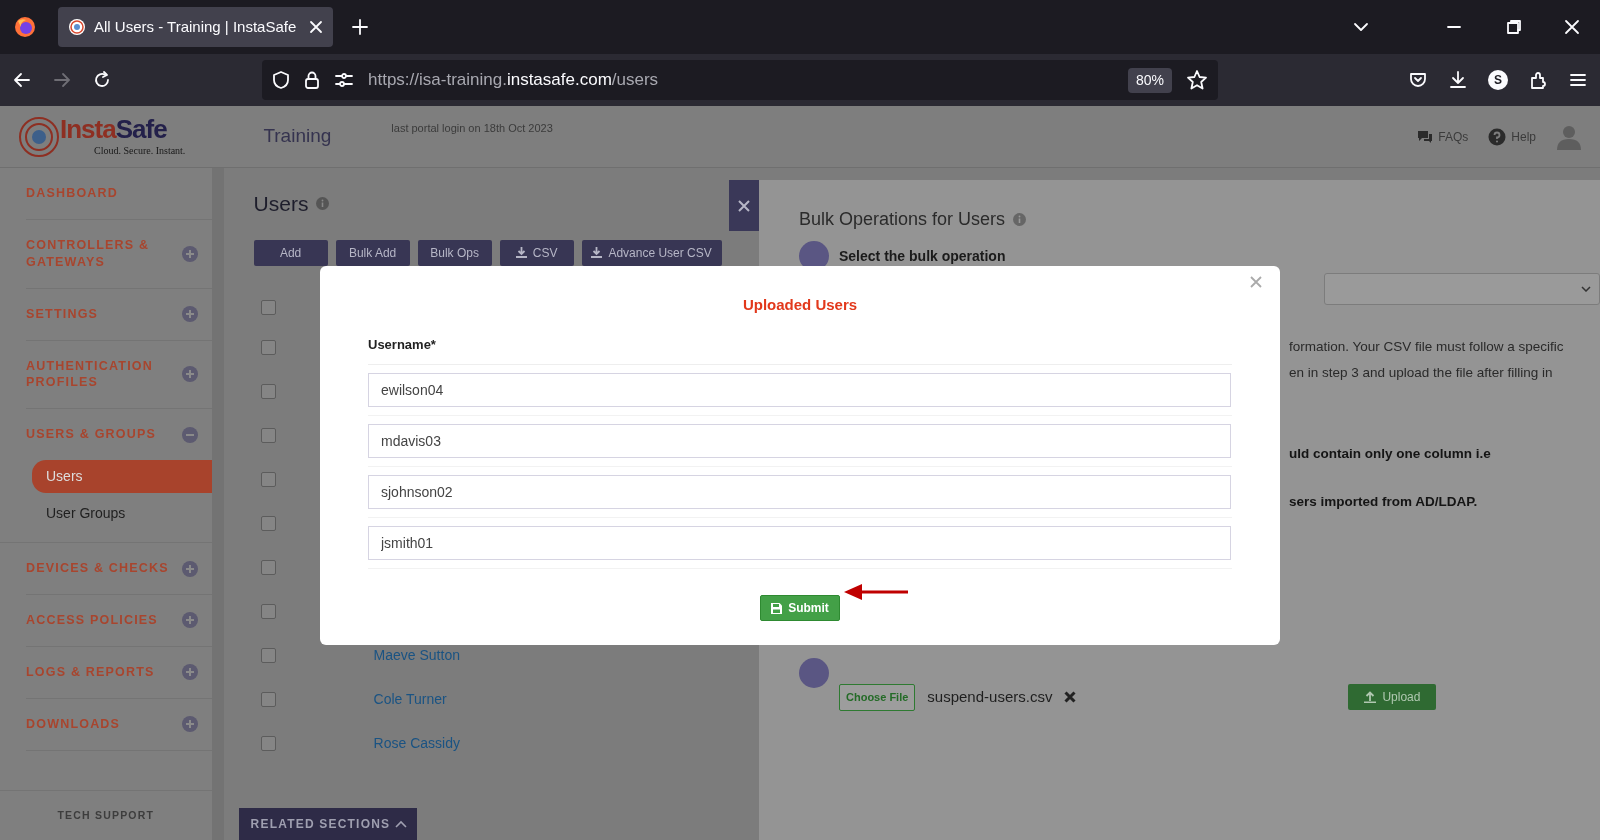 Image resolution: width=1600 pixels, height=840 pixels. I want to click on toolbar-button: Advance User CSV, so click(651, 252).